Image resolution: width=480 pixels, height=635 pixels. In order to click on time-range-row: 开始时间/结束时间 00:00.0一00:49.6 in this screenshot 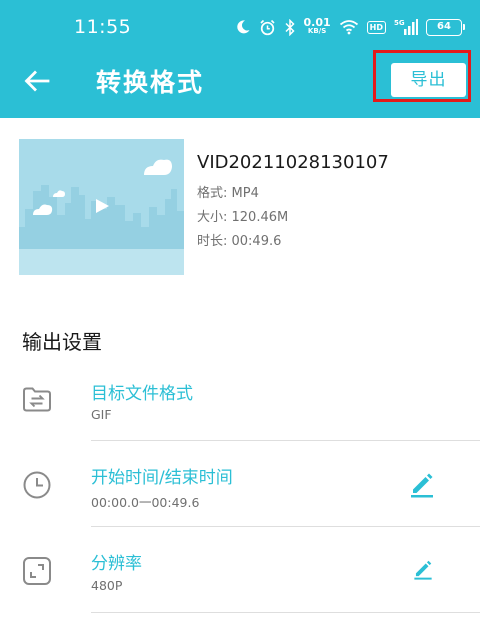, I will do `click(240, 485)`.